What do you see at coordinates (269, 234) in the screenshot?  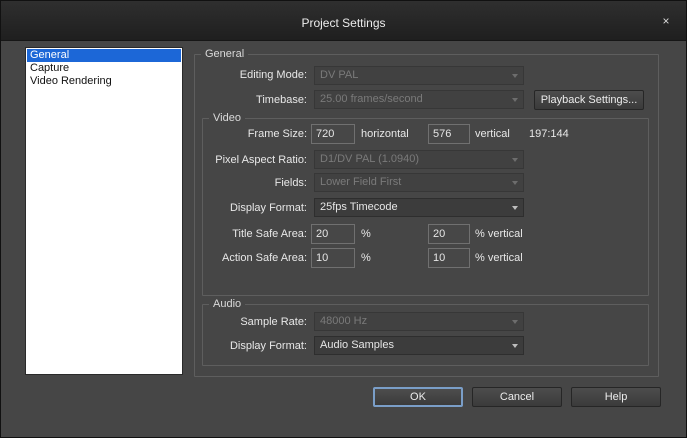 I see `title-safe-area-label: Title Safe Area:` at bounding box center [269, 234].